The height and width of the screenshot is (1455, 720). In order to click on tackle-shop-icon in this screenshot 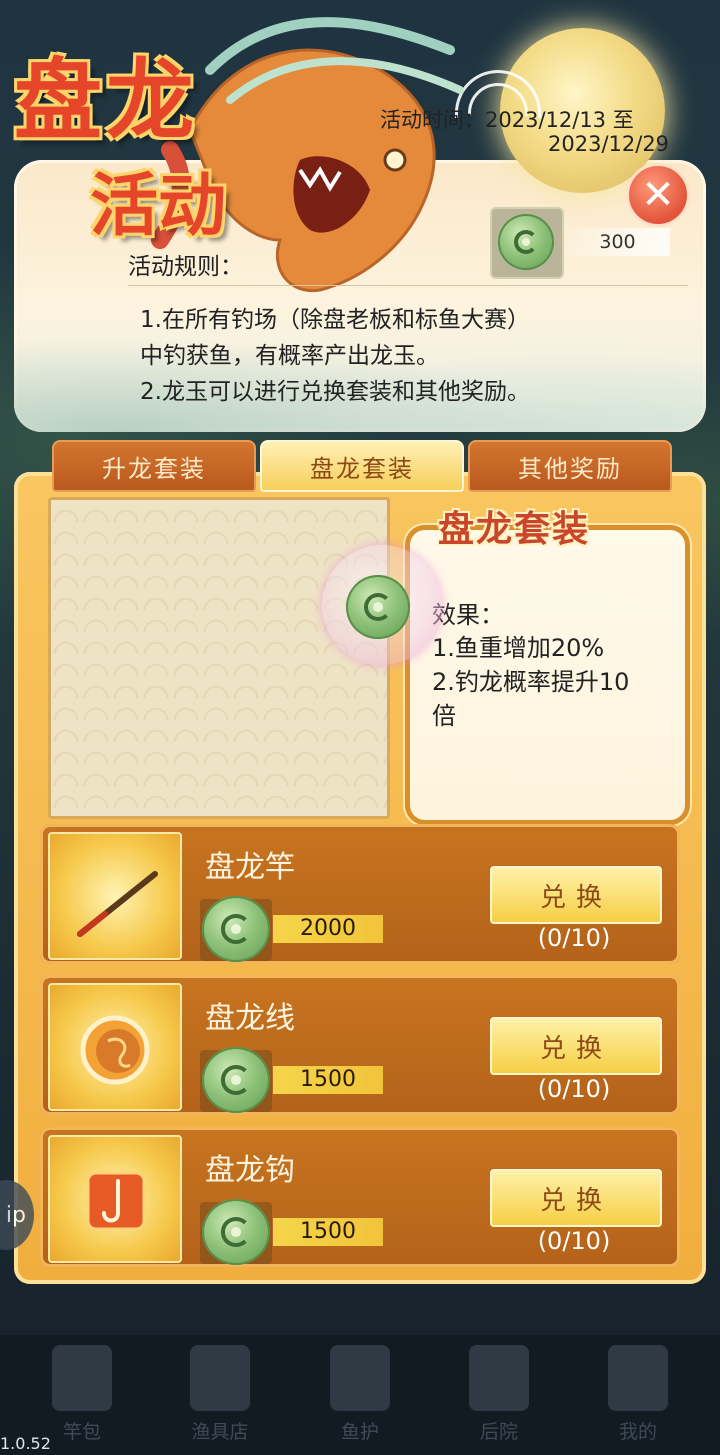, I will do `click(220, 1378)`.